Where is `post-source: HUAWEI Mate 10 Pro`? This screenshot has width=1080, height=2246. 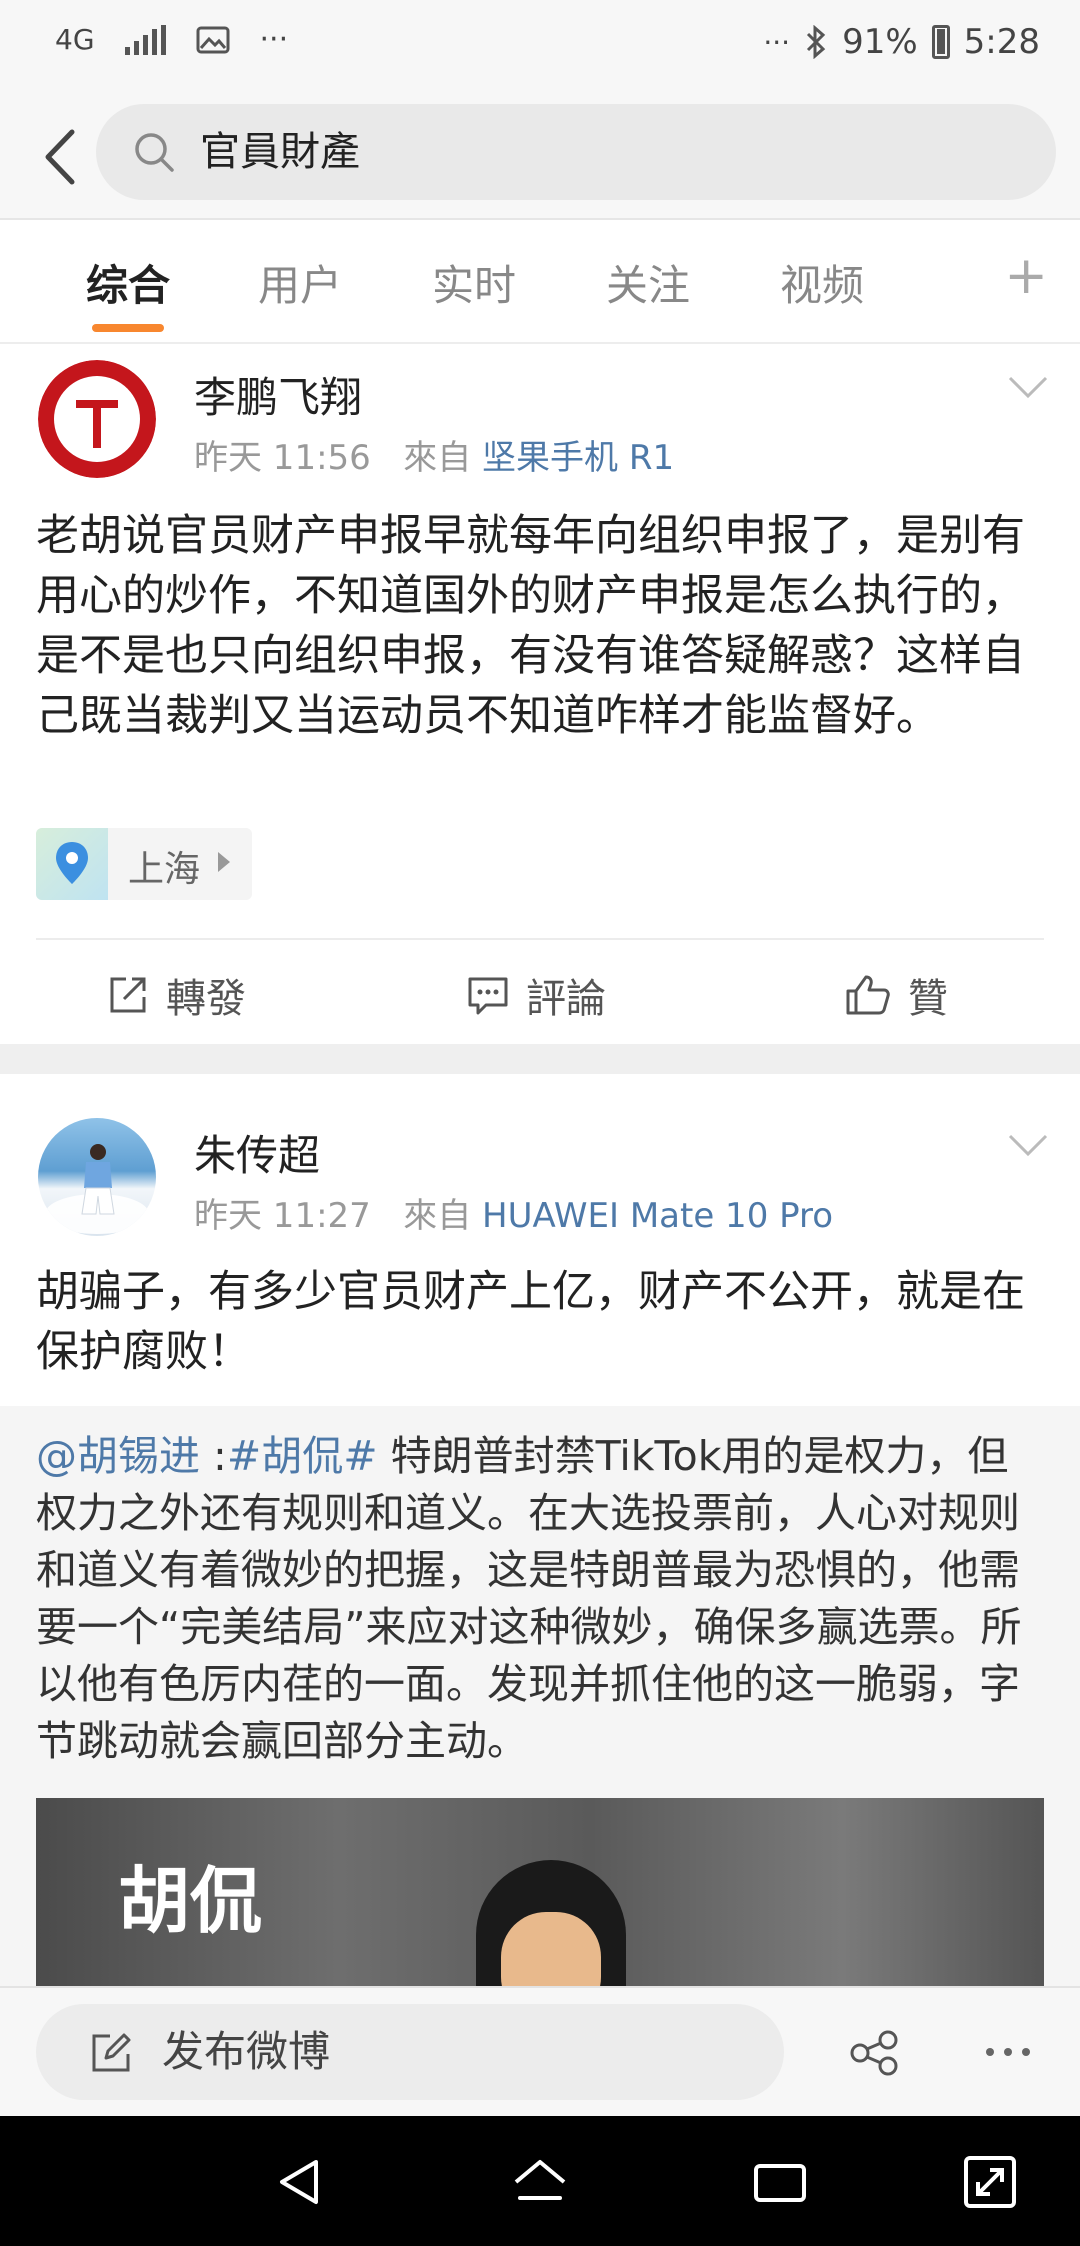
post-source: HUAWEI Mate 10 Pro is located at coordinates (657, 1216).